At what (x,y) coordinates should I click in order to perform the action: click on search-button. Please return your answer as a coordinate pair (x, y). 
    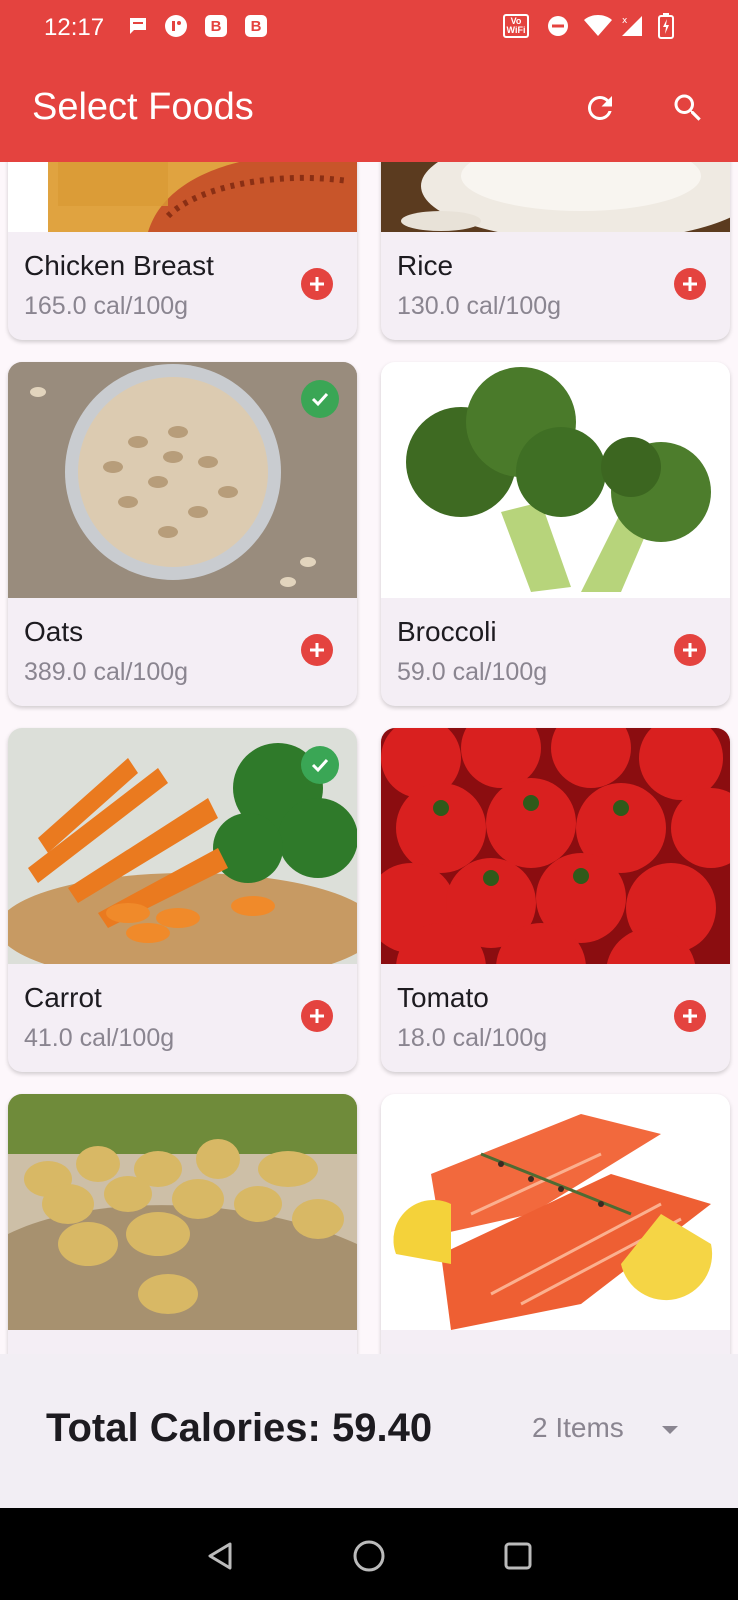
    Looking at the image, I should click on (688, 108).